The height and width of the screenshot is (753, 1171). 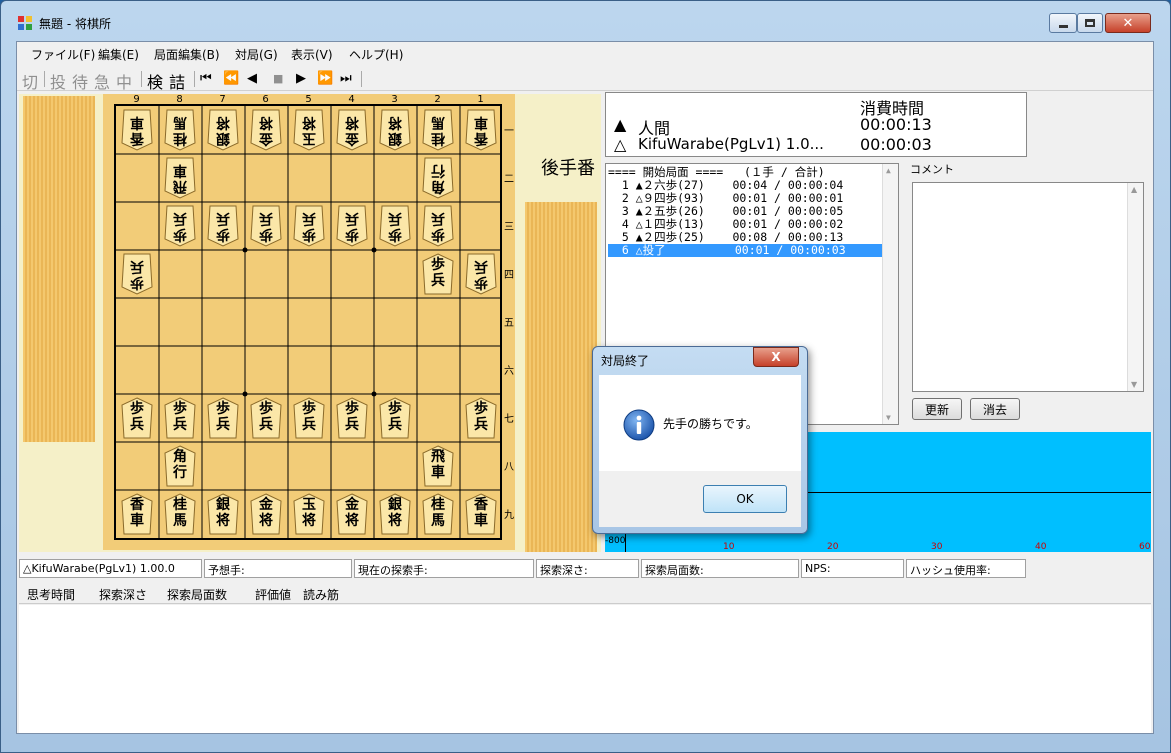 I want to click on dialog-close-button: X, so click(x=776, y=357).